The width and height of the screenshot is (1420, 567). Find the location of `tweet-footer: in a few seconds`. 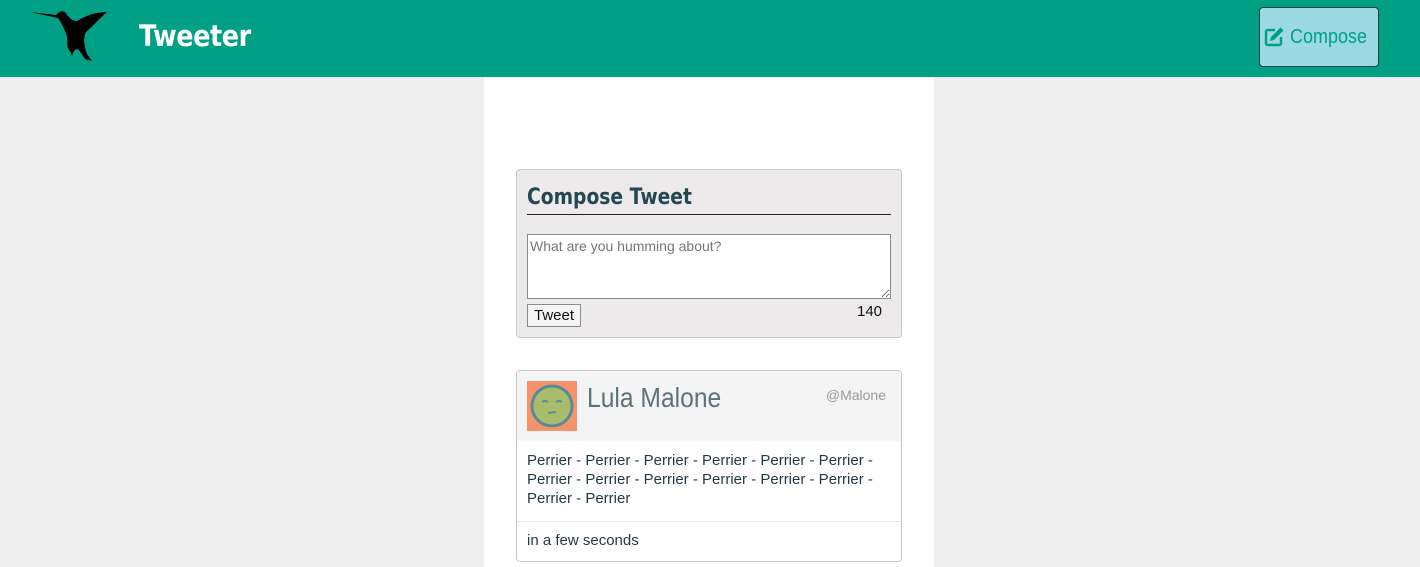

tweet-footer: in a few seconds is located at coordinates (709, 541).